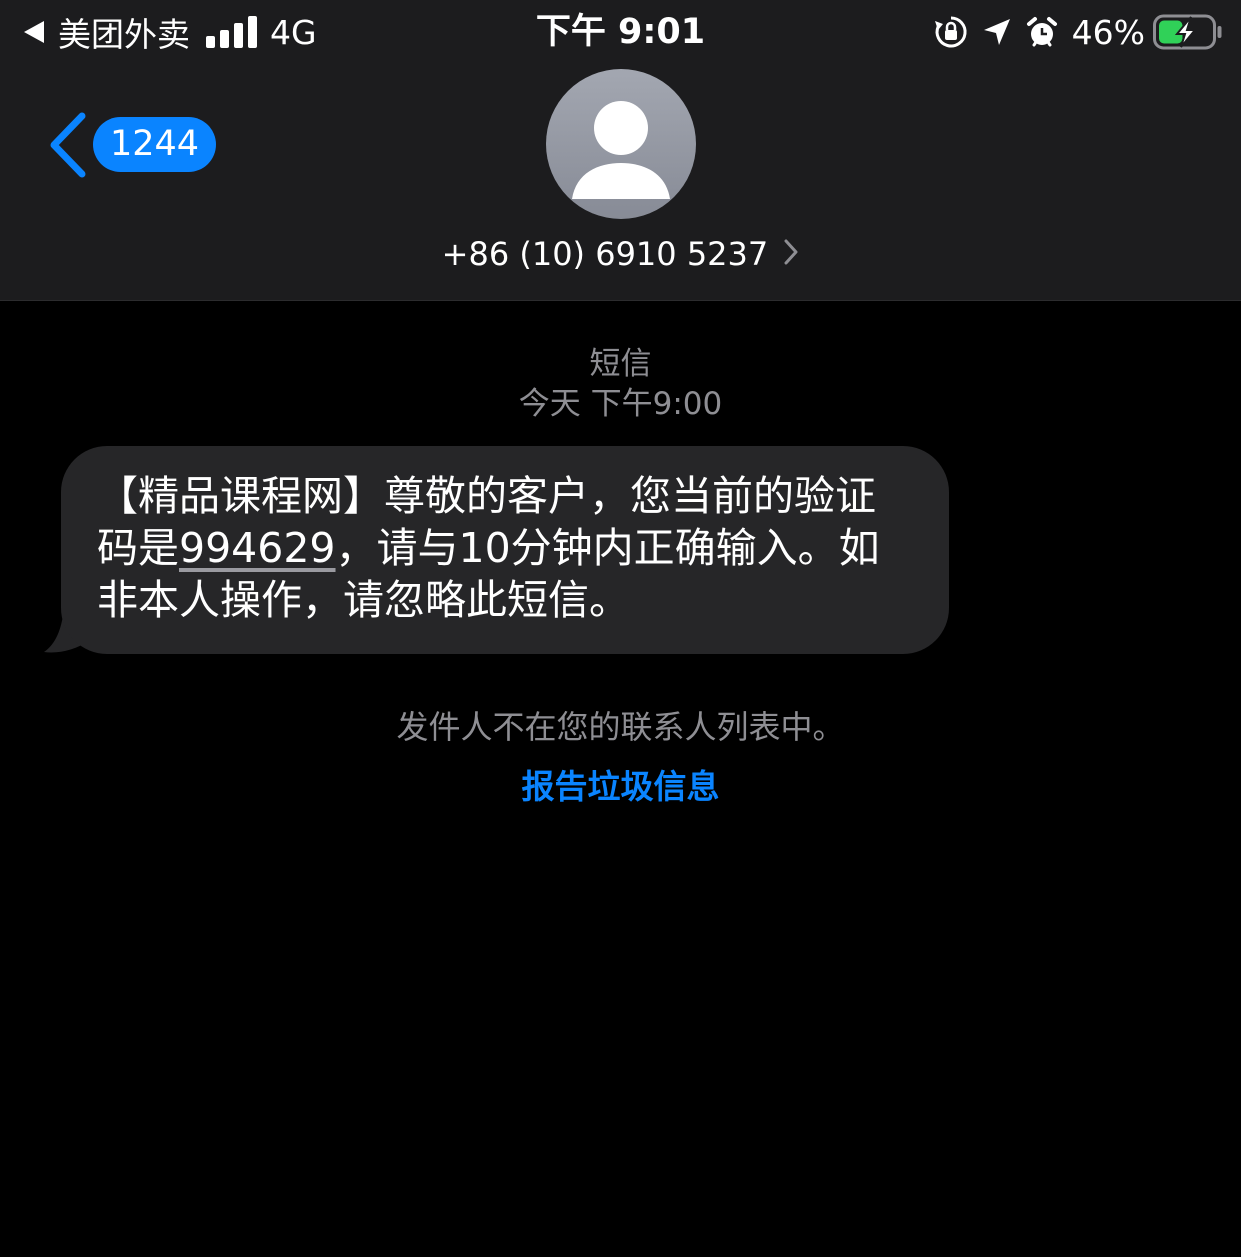 This screenshot has width=1241, height=1257. What do you see at coordinates (620, 784) in the screenshot?
I see `report-junk-link: 报告垃圾信息` at bounding box center [620, 784].